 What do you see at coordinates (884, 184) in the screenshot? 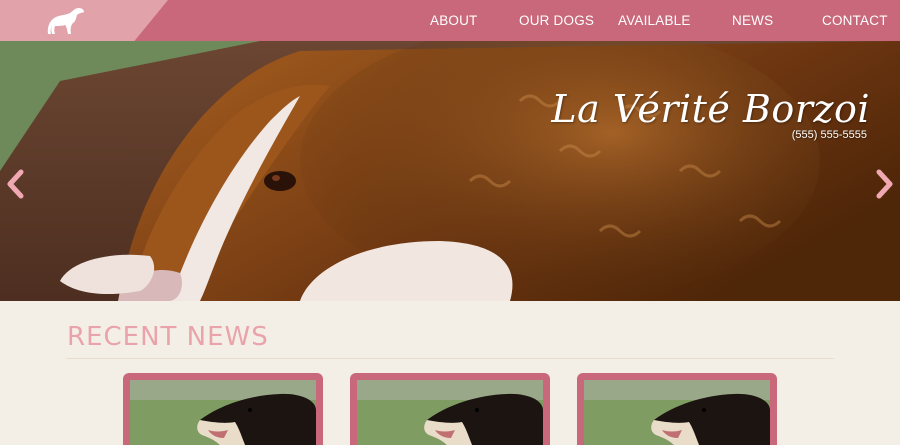
I see `chevron-right-icon` at bounding box center [884, 184].